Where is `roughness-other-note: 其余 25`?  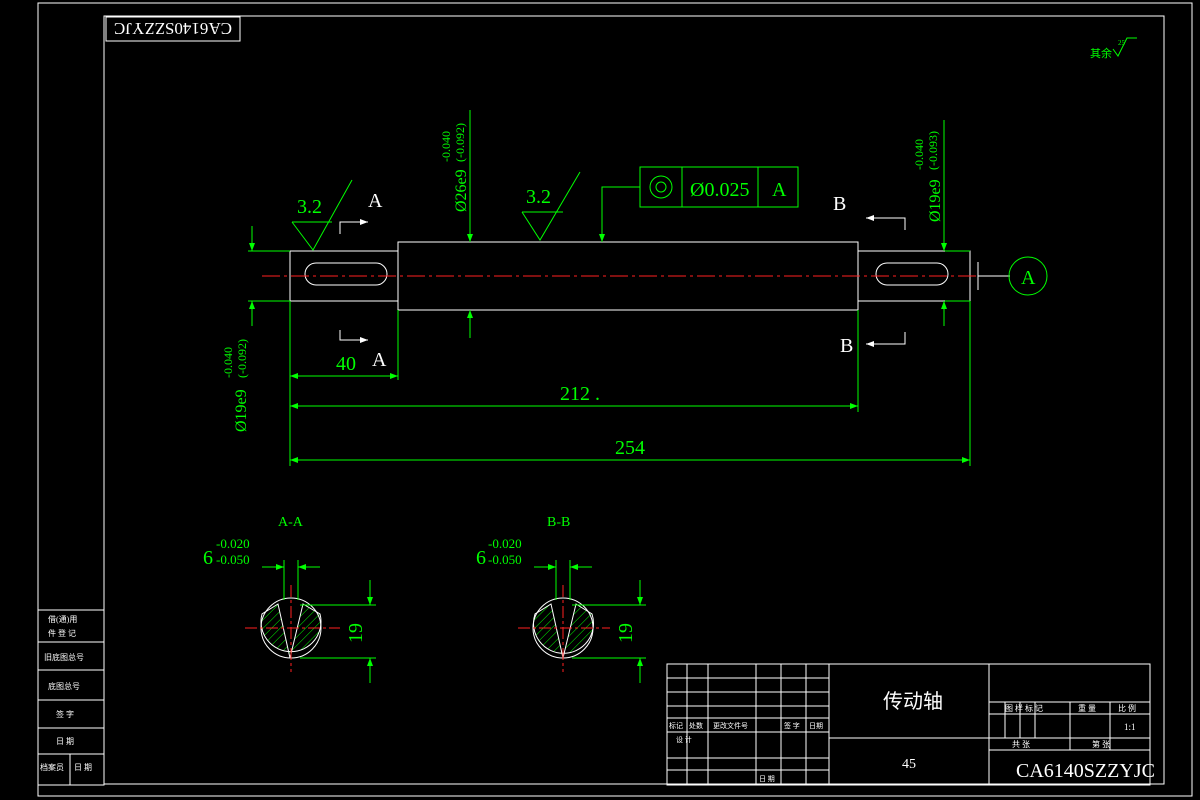 roughness-other-note: 其余 25 is located at coordinates (1113, 48).